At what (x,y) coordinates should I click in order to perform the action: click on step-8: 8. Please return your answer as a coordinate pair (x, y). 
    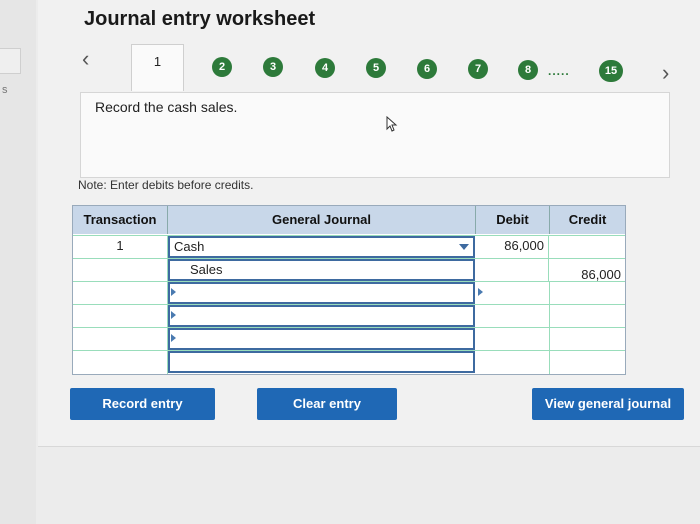
    Looking at the image, I should click on (528, 70).